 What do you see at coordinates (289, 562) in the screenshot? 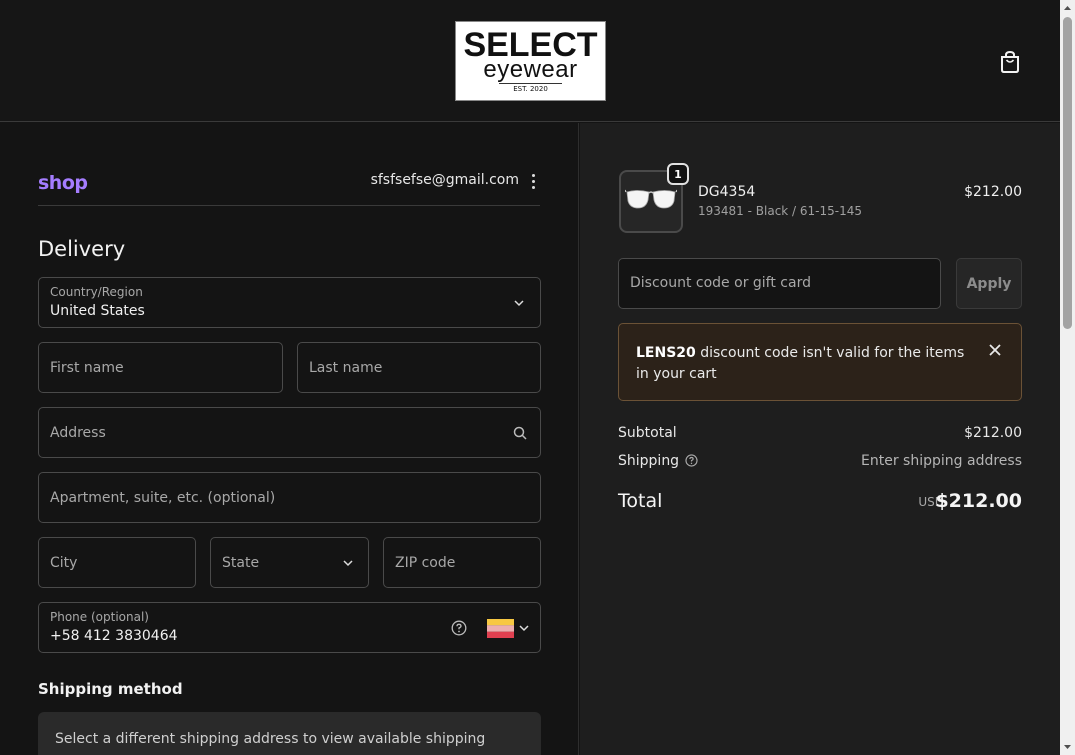
I see `state-select: State` at bounding box center [289, 562].